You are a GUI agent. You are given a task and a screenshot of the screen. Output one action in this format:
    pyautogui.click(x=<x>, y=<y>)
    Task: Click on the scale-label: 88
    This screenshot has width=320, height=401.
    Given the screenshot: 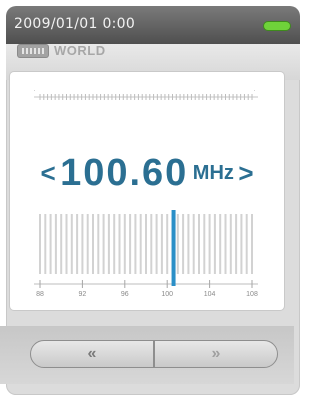 What is the action you would take?
    pyautogui.click(x=40, y=294)
    